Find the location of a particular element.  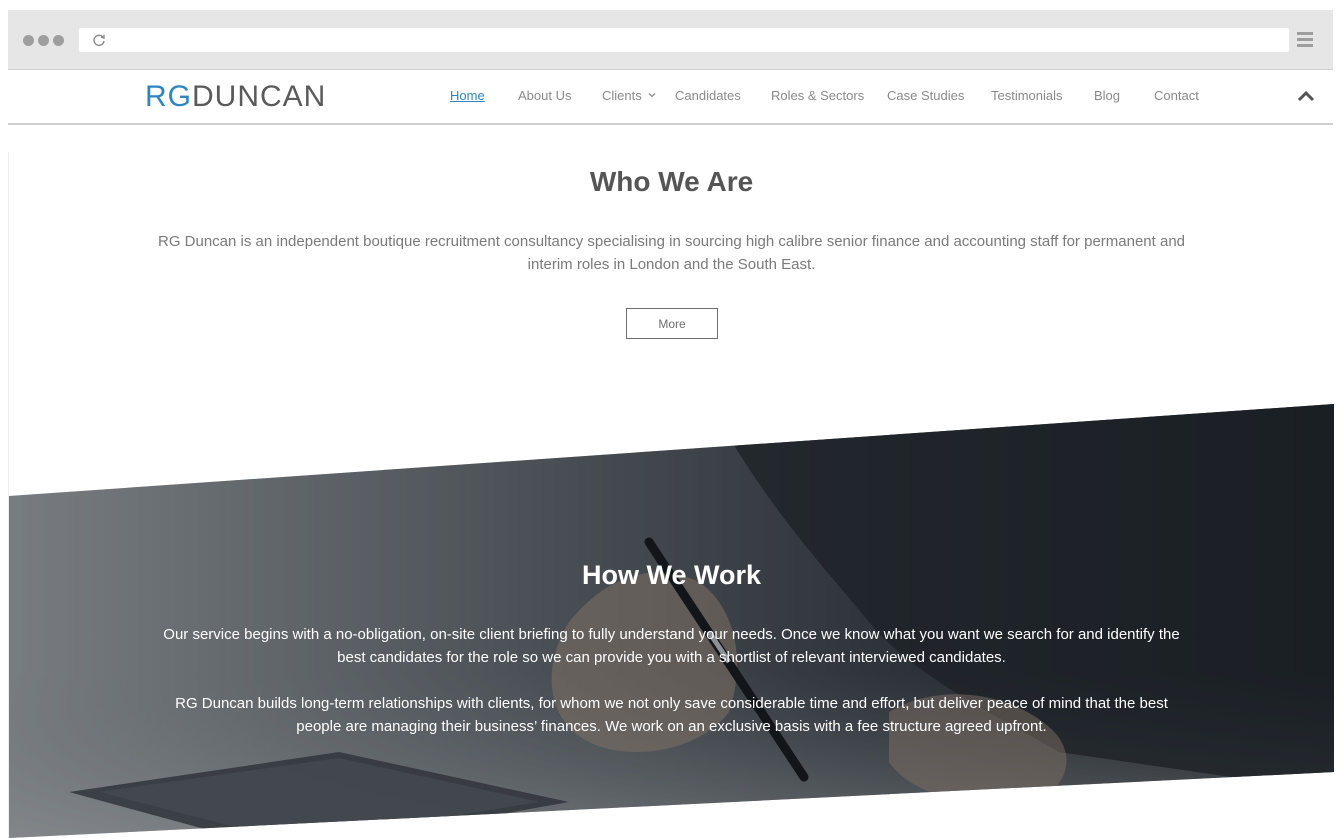

nav-candidates: Candidates is located at coordinates (708, 95).